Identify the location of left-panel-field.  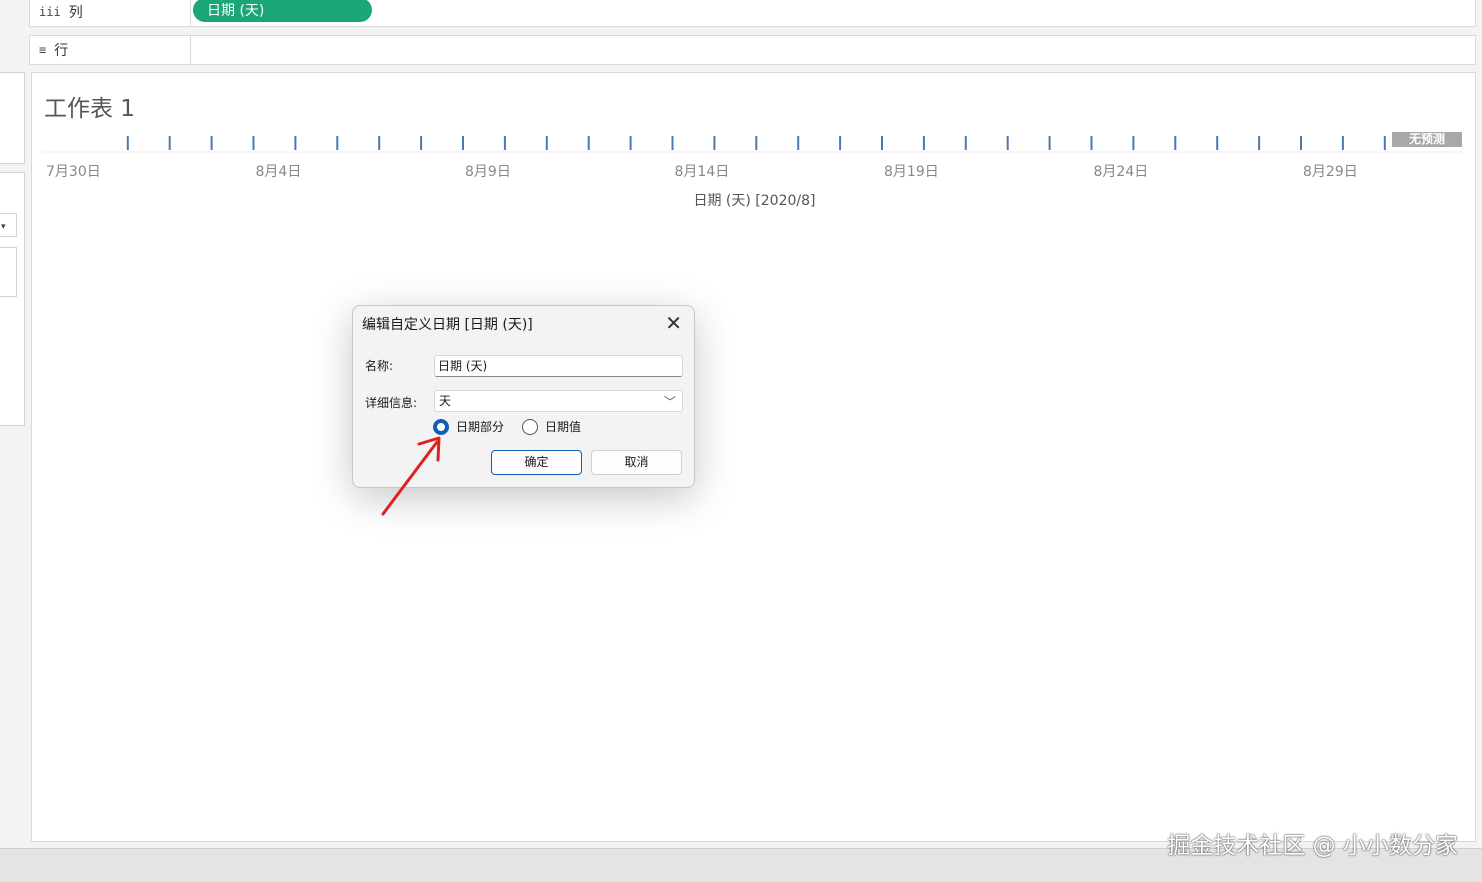
(8, 272).